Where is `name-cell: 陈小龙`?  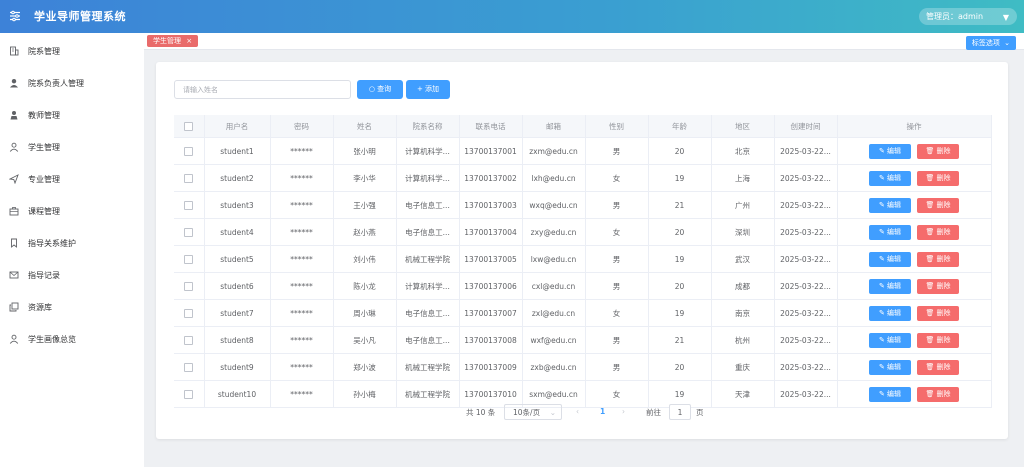 name-cell: 陈小龙 is located at coordinates (365, 286).